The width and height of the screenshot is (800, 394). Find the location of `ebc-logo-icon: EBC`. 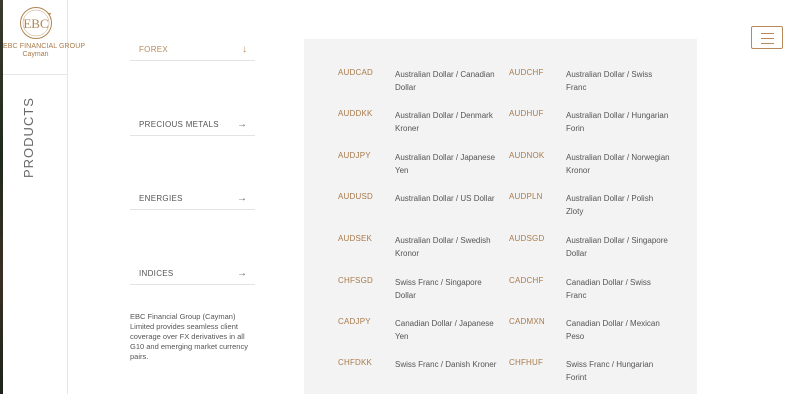

ebc-logo-icon: EBC is located at coordinates (35, 23).